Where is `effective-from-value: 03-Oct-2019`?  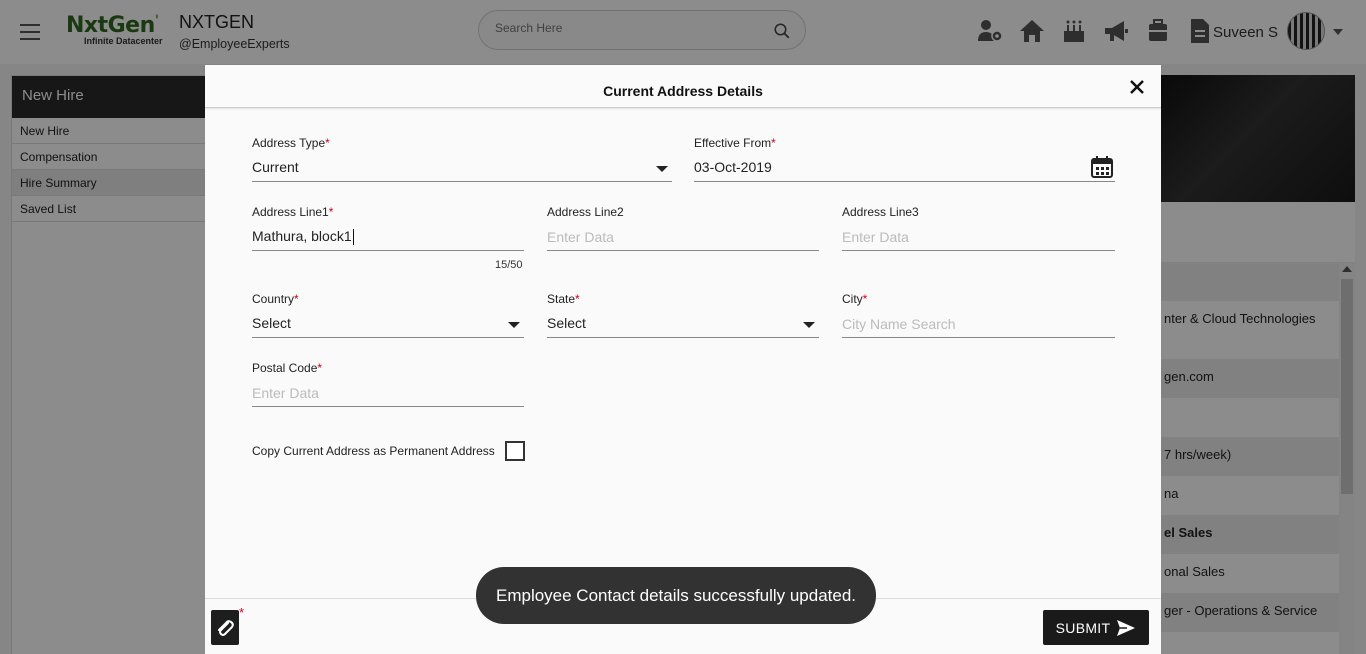
effective-from-value: 03-Oct-2019 is located at coordinates (733, 167).